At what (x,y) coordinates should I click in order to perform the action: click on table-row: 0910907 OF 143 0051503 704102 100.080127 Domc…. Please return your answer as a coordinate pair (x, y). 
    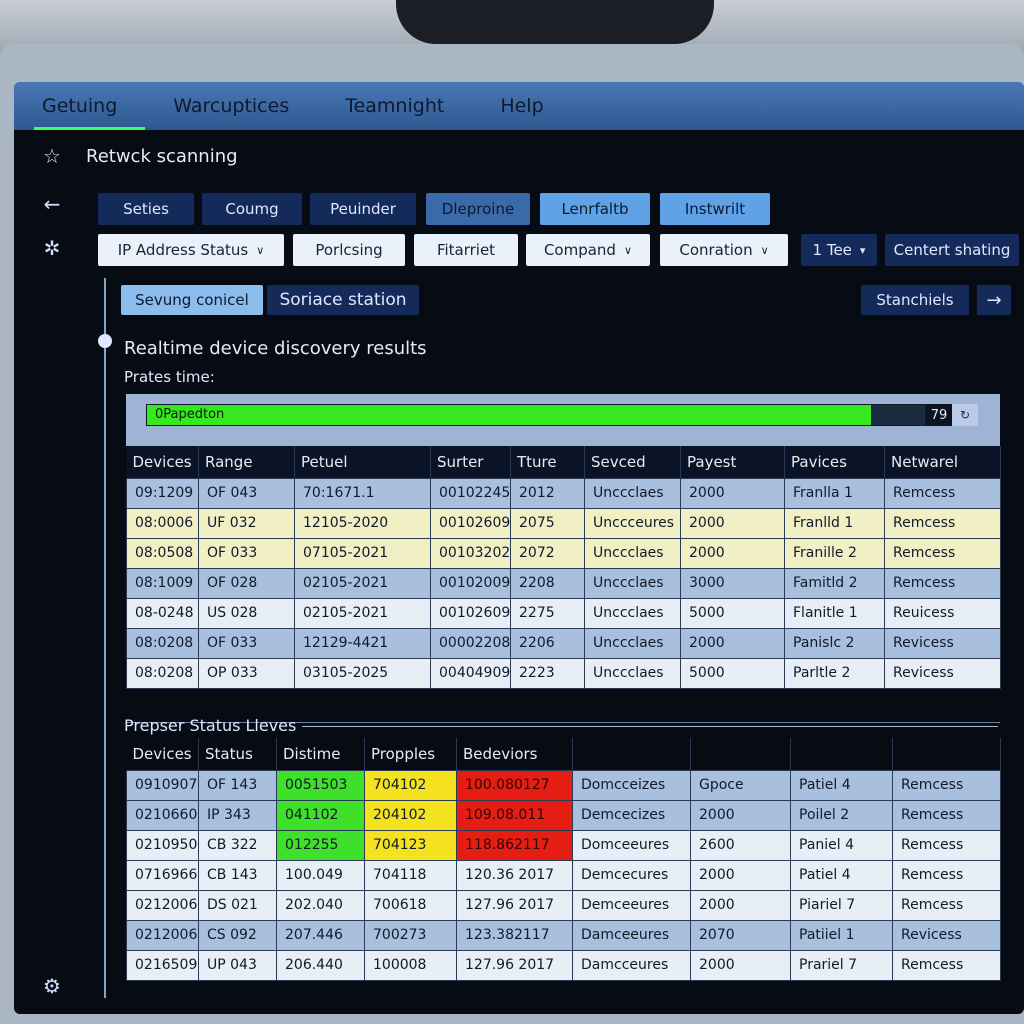
    Looking at the image, I should click on (563, 785).